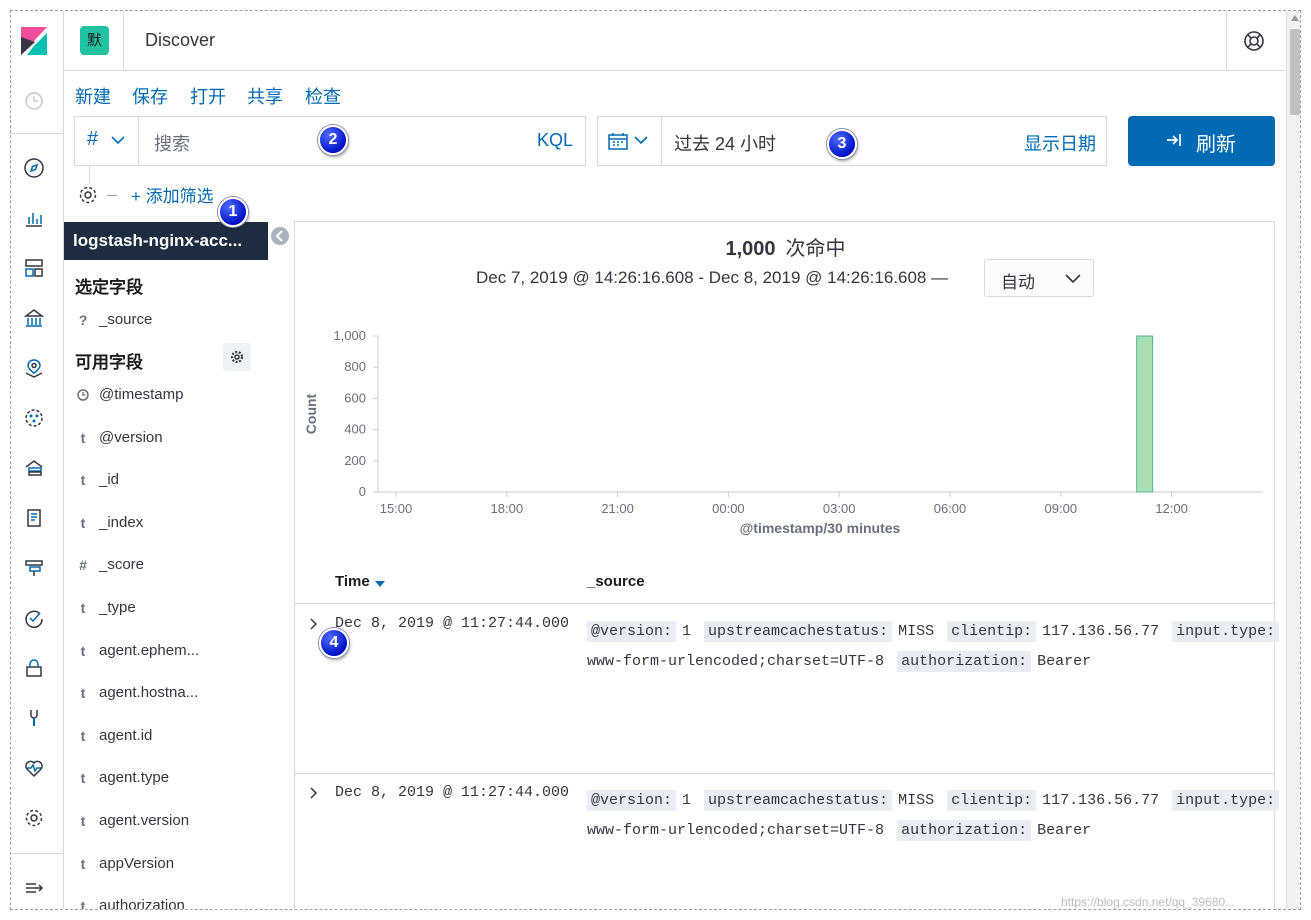 Image resolution: width=1311 pixels, height=920 pixels. Describe the element at coordinates (1295, 18) in the screenshot. I see `scroll-up-arrow-icon` at that location.